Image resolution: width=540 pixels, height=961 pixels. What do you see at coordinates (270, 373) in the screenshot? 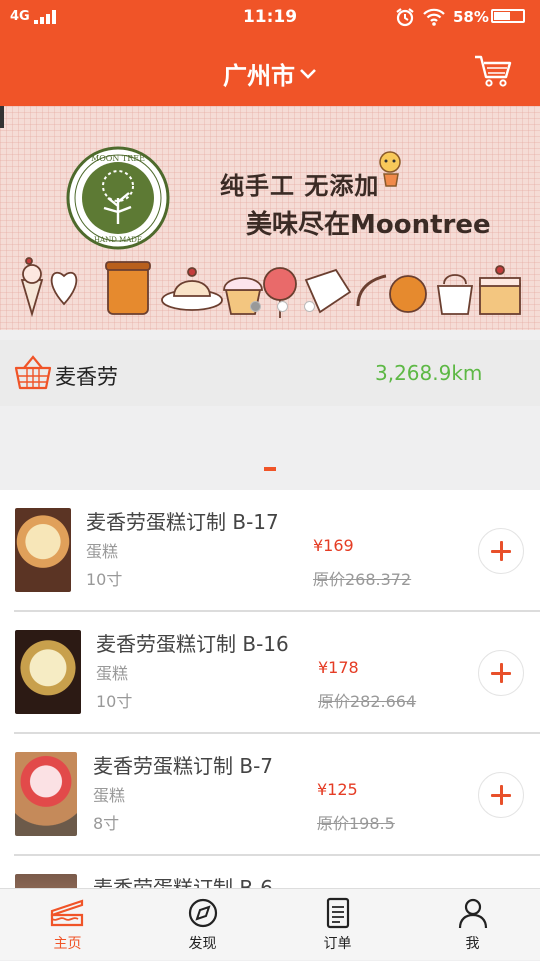
I see `store-row: 麦香劳 3,268.9km` at bounding box center [270, 373].